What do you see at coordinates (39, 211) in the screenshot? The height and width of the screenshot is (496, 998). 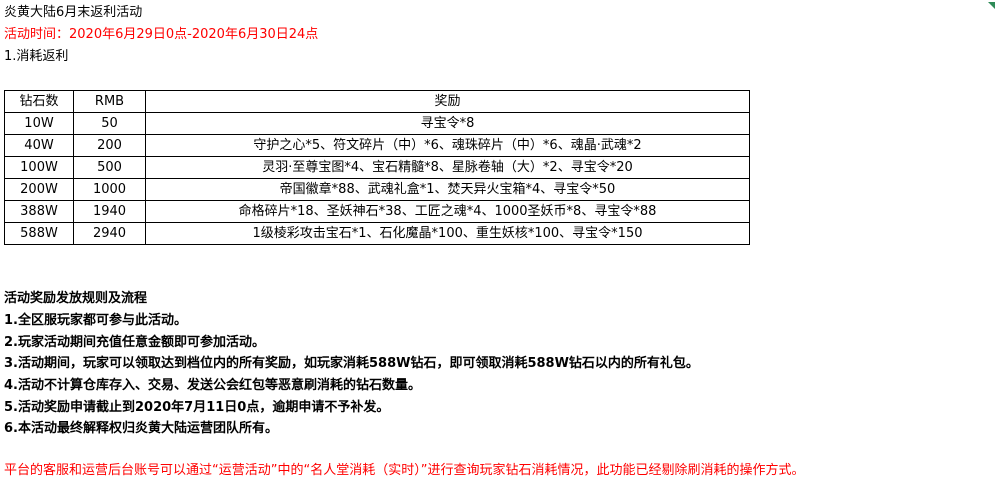 I see `cell-diamonds: 388W` at bounding box center [39, 211].